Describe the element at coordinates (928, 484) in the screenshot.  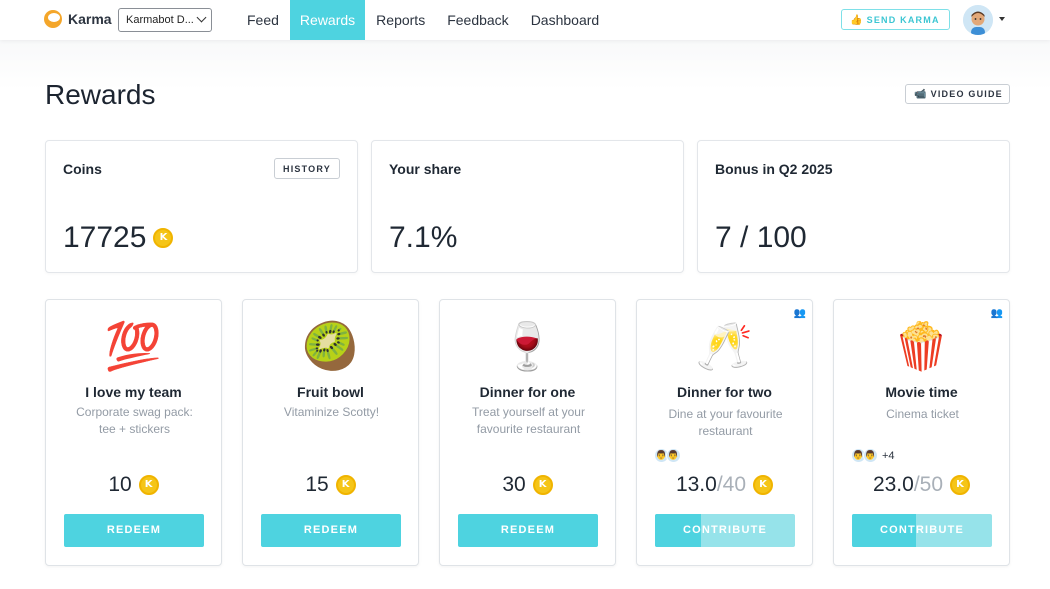
I see `target-value: /50` at that location.